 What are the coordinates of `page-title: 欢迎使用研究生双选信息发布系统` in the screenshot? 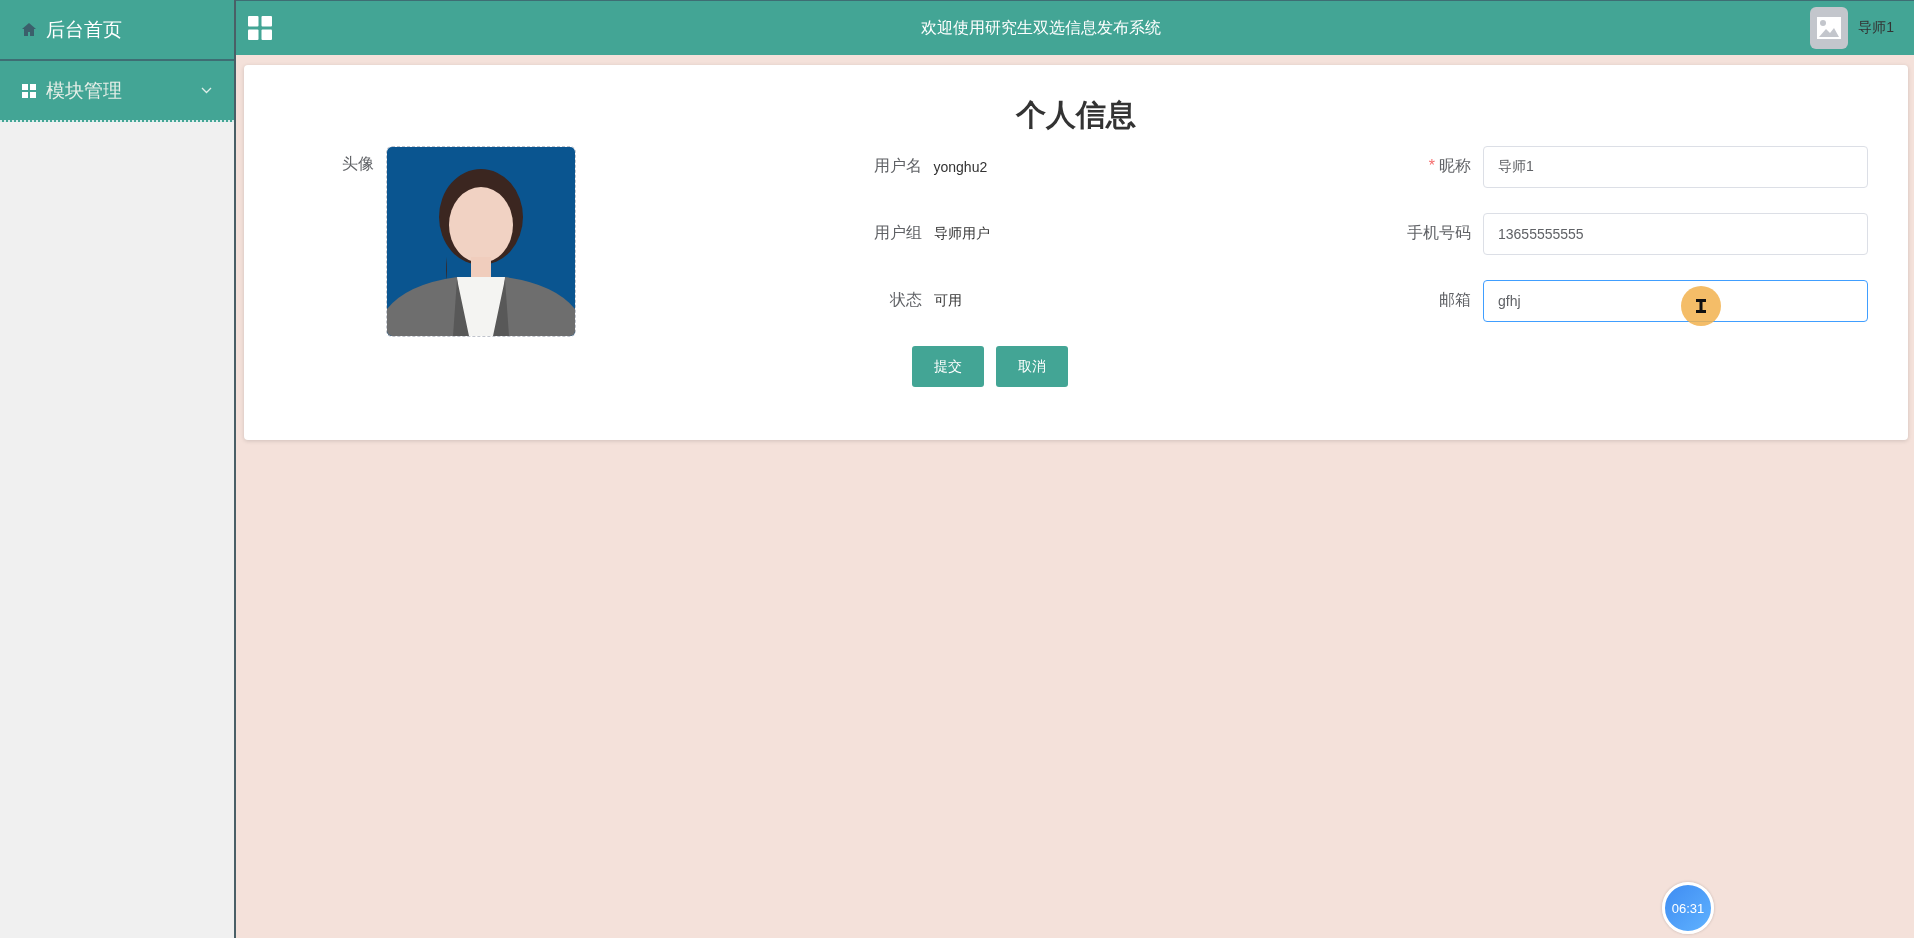 It's located at (1041, 27).